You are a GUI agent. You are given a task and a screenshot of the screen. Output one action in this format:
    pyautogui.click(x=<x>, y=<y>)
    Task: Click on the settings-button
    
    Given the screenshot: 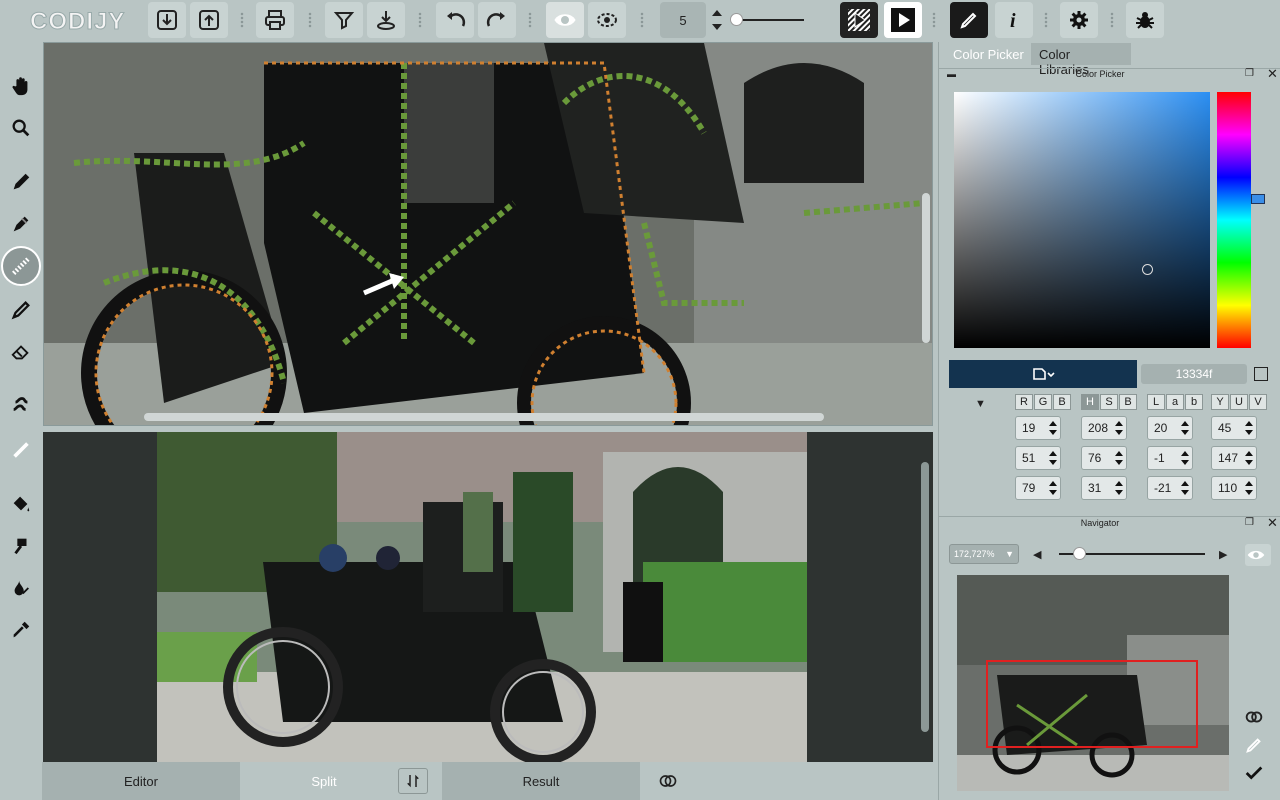 What is the action you would take?
    pyautogui.click(x=1079, y=20)
    